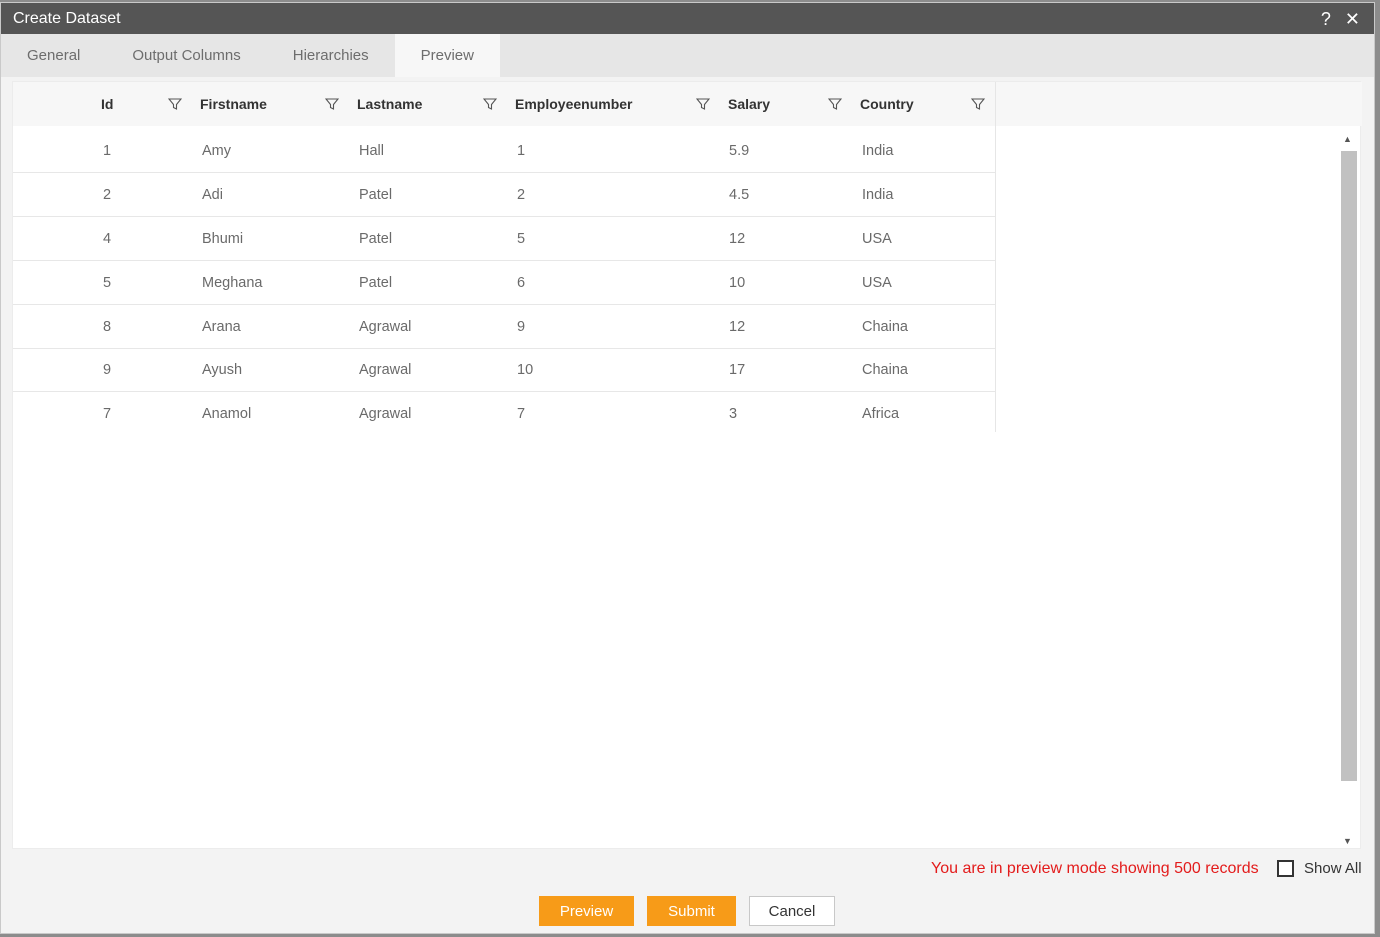  Describe the element at coordinates (995, 257) in the screenshot. I see `column-divider` at that location.